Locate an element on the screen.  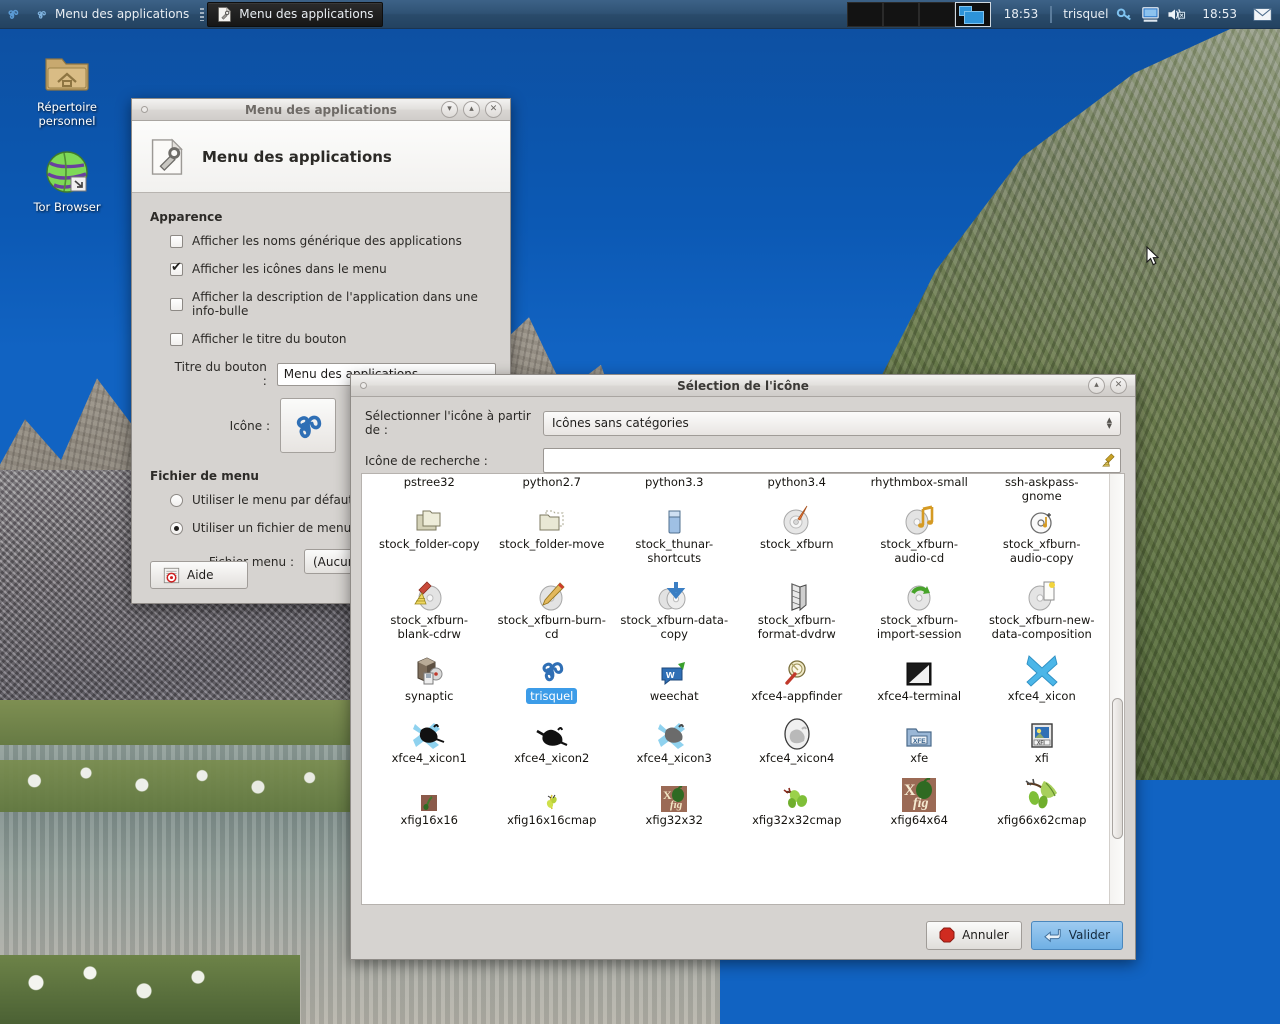
icon-cell: XFE xfe is located at coordinates (919, 741).